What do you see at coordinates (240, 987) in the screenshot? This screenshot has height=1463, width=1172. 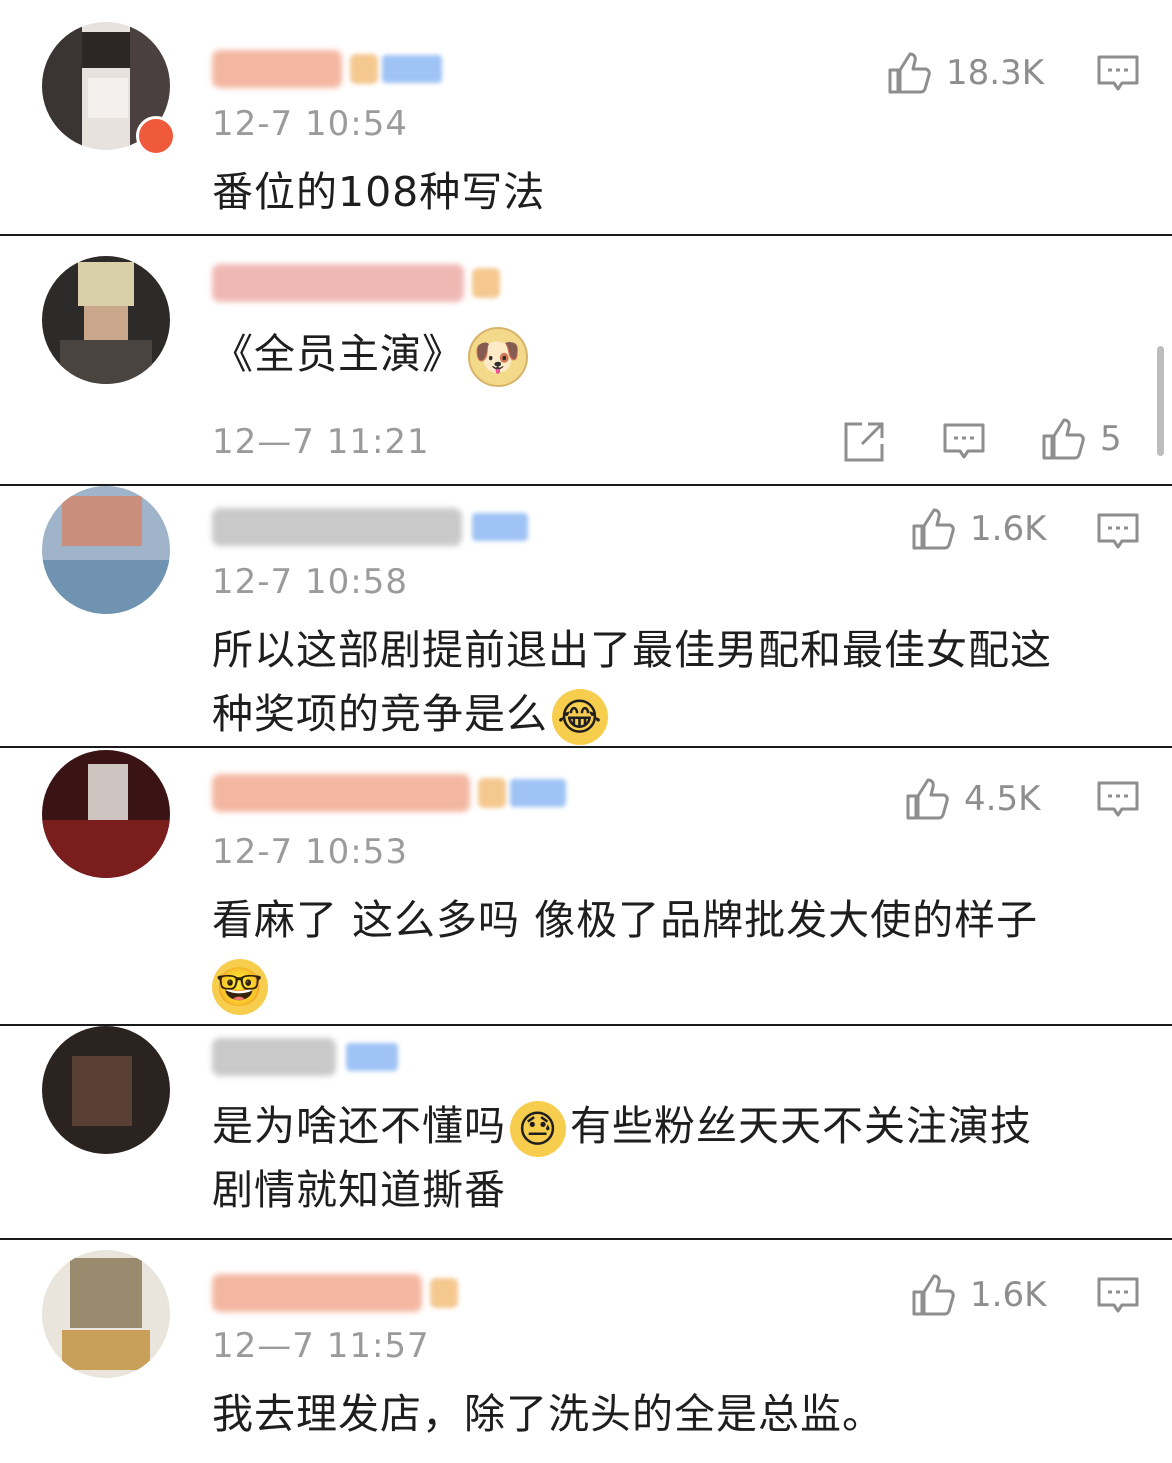 I see `nerd-emoji: 🤓` at bounding box center [240, 987].